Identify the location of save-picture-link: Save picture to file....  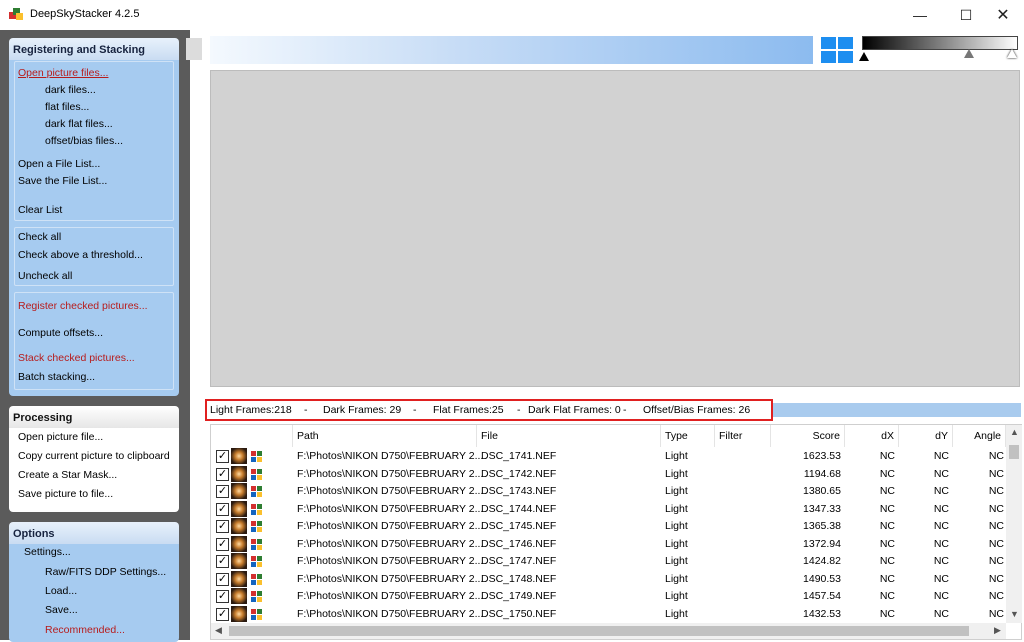
(65, 494).